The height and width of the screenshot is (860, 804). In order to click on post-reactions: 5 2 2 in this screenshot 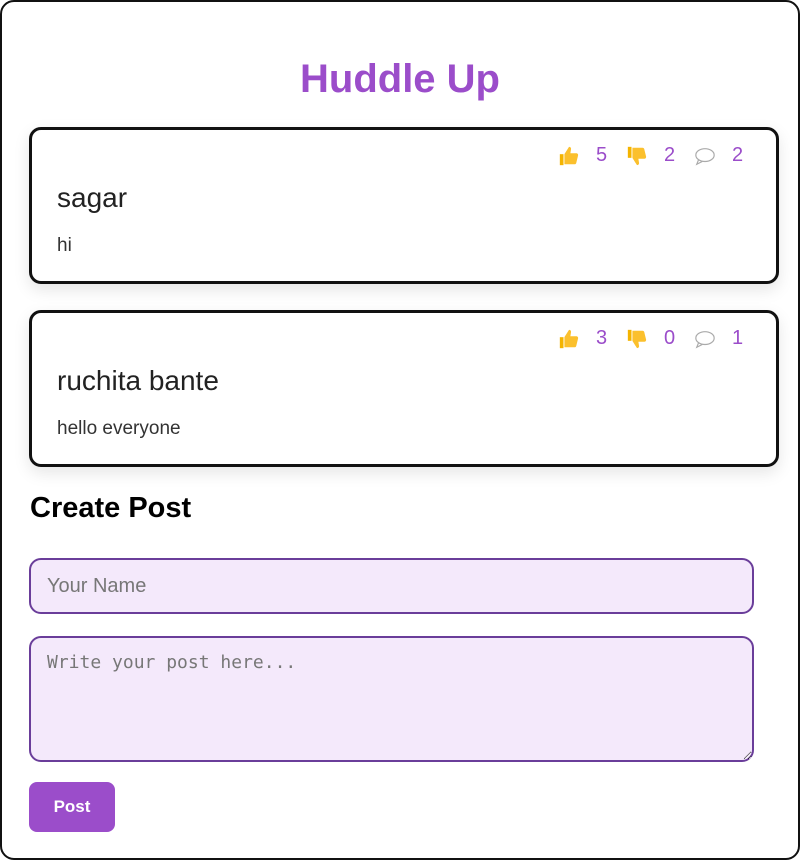, I will do `click(644, 155)`.